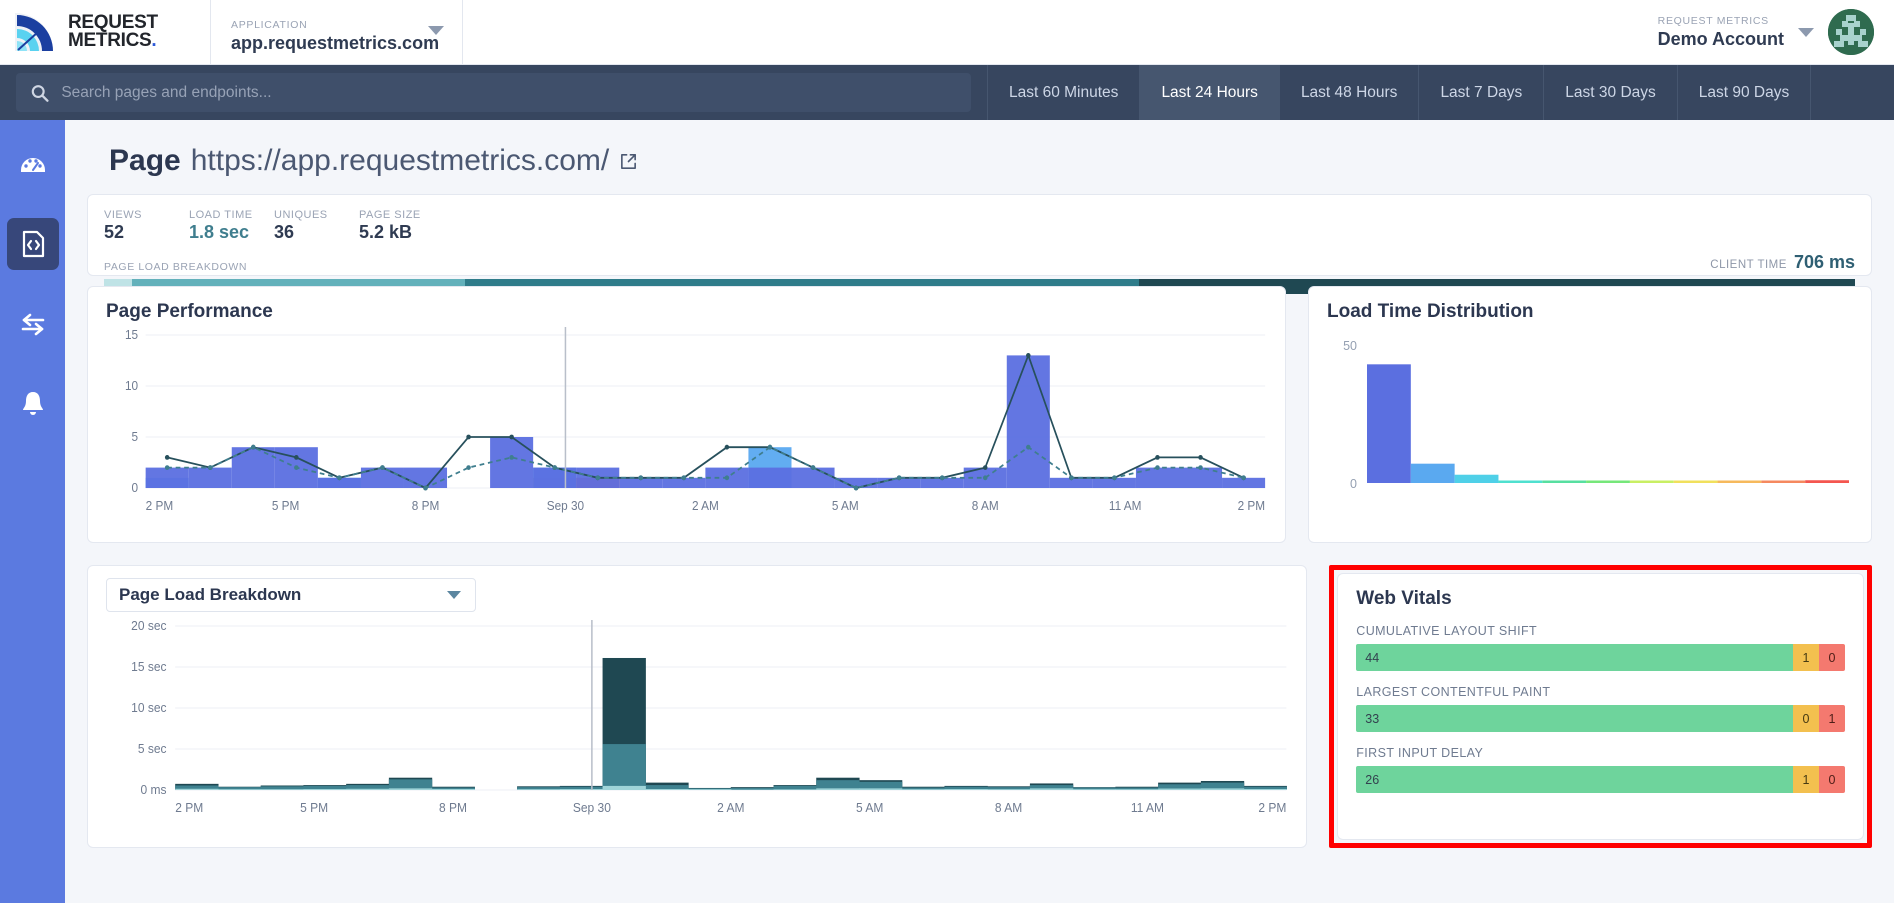 The width and height of the screenshot is (1894, 903). What do you see at coordinates (1591, 423) in the screenshot?
I see `load-time-distribution-chart: 50 0` at bounding box center [1591, 423].